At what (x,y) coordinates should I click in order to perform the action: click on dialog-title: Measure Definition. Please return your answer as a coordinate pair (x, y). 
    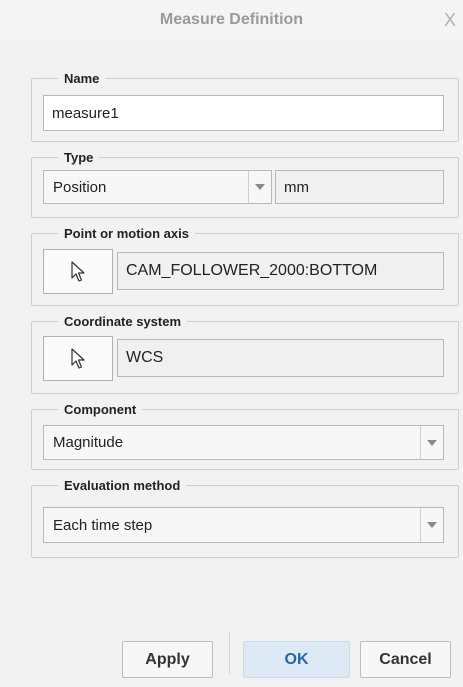
    Looking at the image, I should click on (231, 19).